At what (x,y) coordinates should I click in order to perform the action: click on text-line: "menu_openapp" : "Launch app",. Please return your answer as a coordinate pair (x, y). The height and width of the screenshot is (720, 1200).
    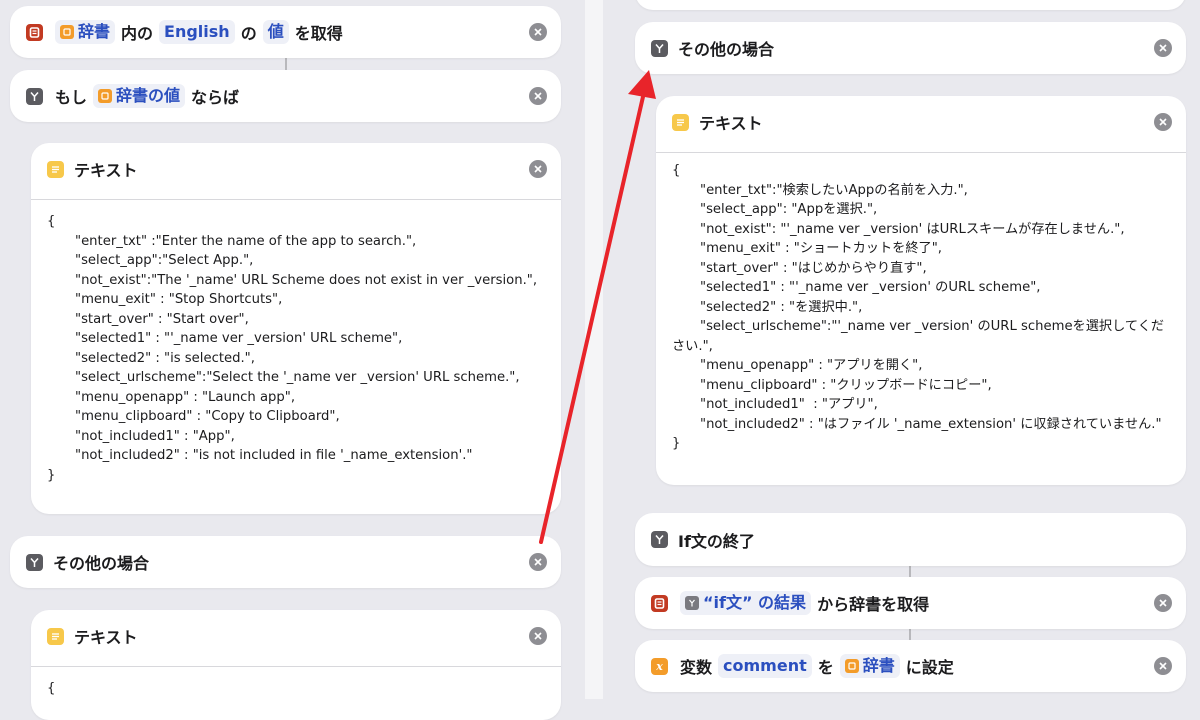
    Looking at the image, I should click on (185, 397).